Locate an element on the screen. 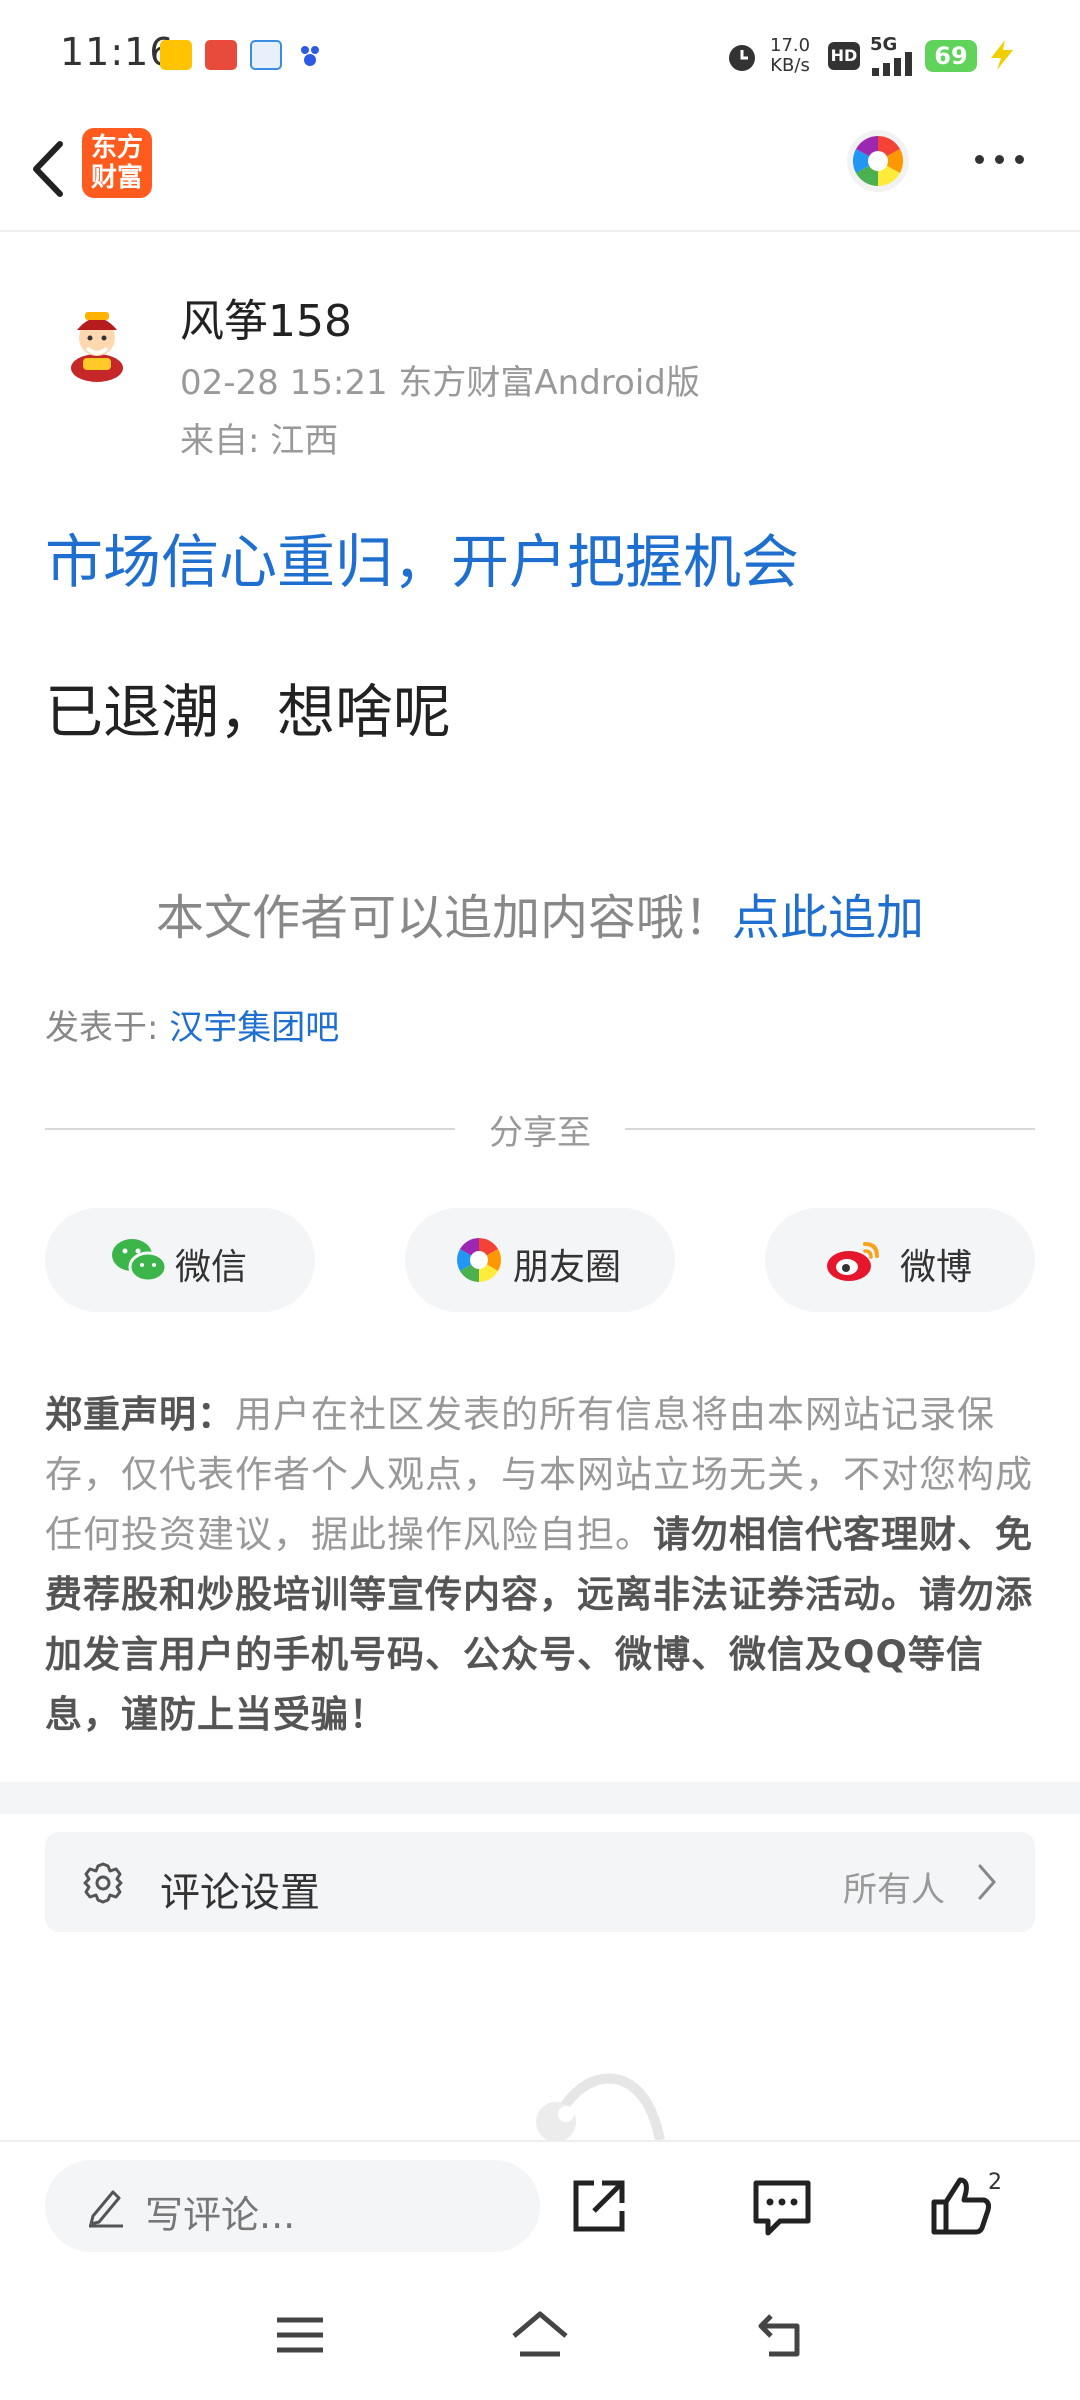 The width and height of the screenshot is (1080, 2400). menu-icon is located at coordinates (300, 2335).